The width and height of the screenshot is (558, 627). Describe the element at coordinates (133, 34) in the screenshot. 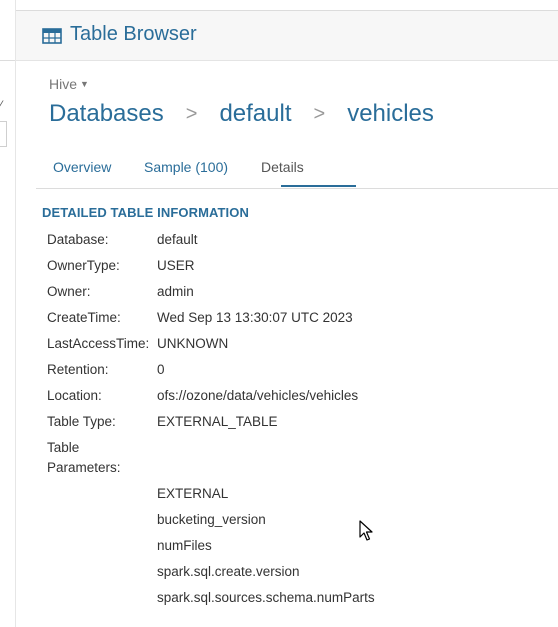

I see `page-title: Table Browser` at that location.